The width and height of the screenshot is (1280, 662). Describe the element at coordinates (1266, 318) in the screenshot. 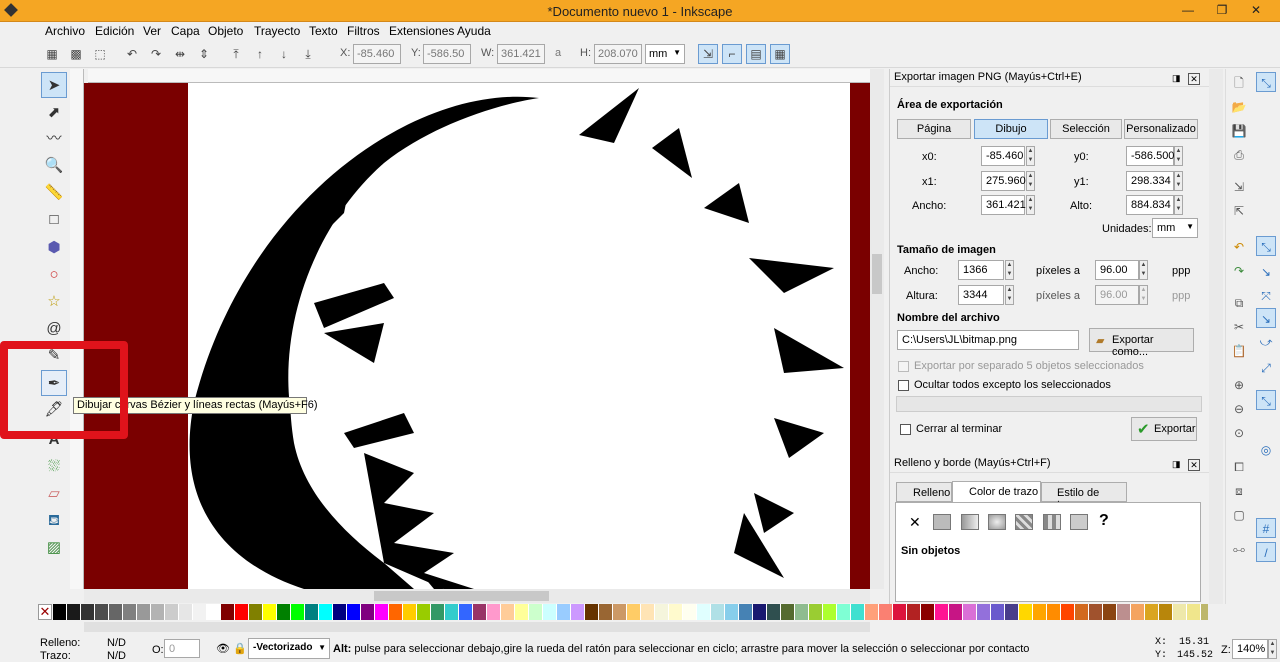

I see `snap-cusp-icon: ↘` at that location.